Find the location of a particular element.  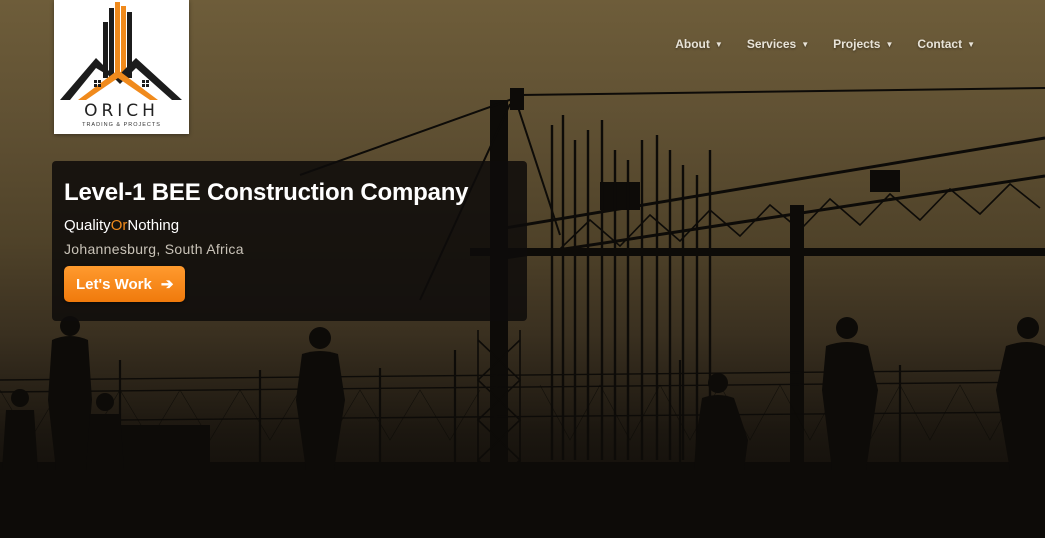

nav-item-services: Services ▼ is located at coordinates (778, 44).